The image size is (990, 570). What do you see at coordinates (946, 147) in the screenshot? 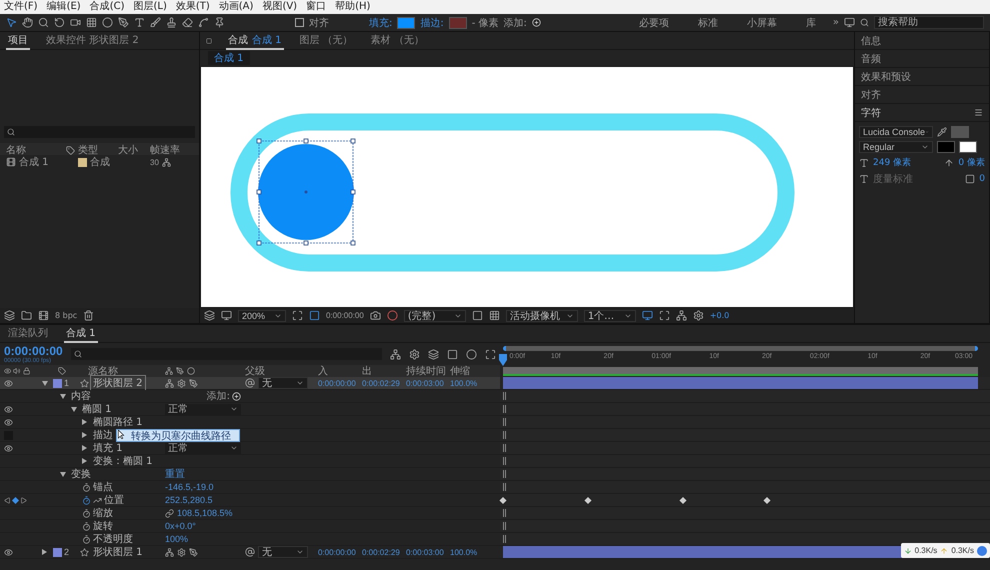
I see `default-colors-swatch` at bounding box center [946, 147].